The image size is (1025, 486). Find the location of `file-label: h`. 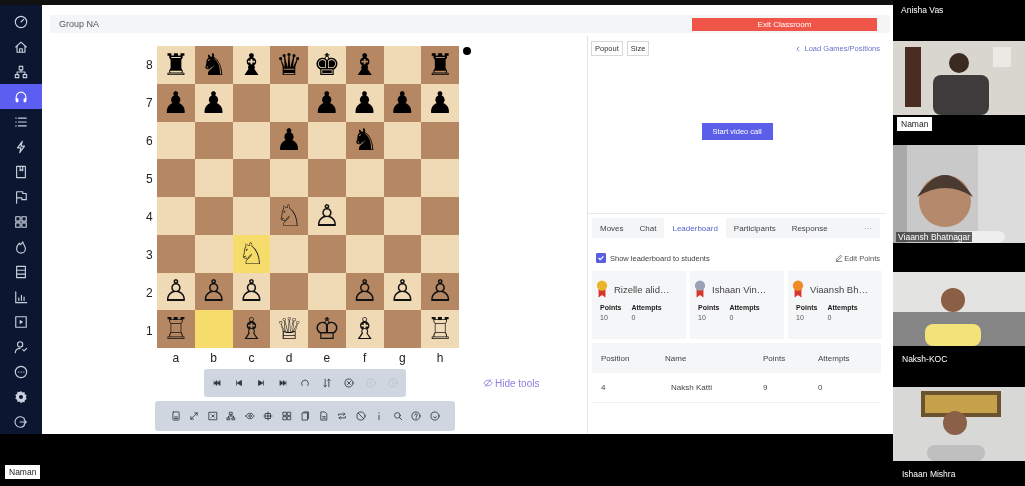

file-label: h is located at coordinates (440, 358).